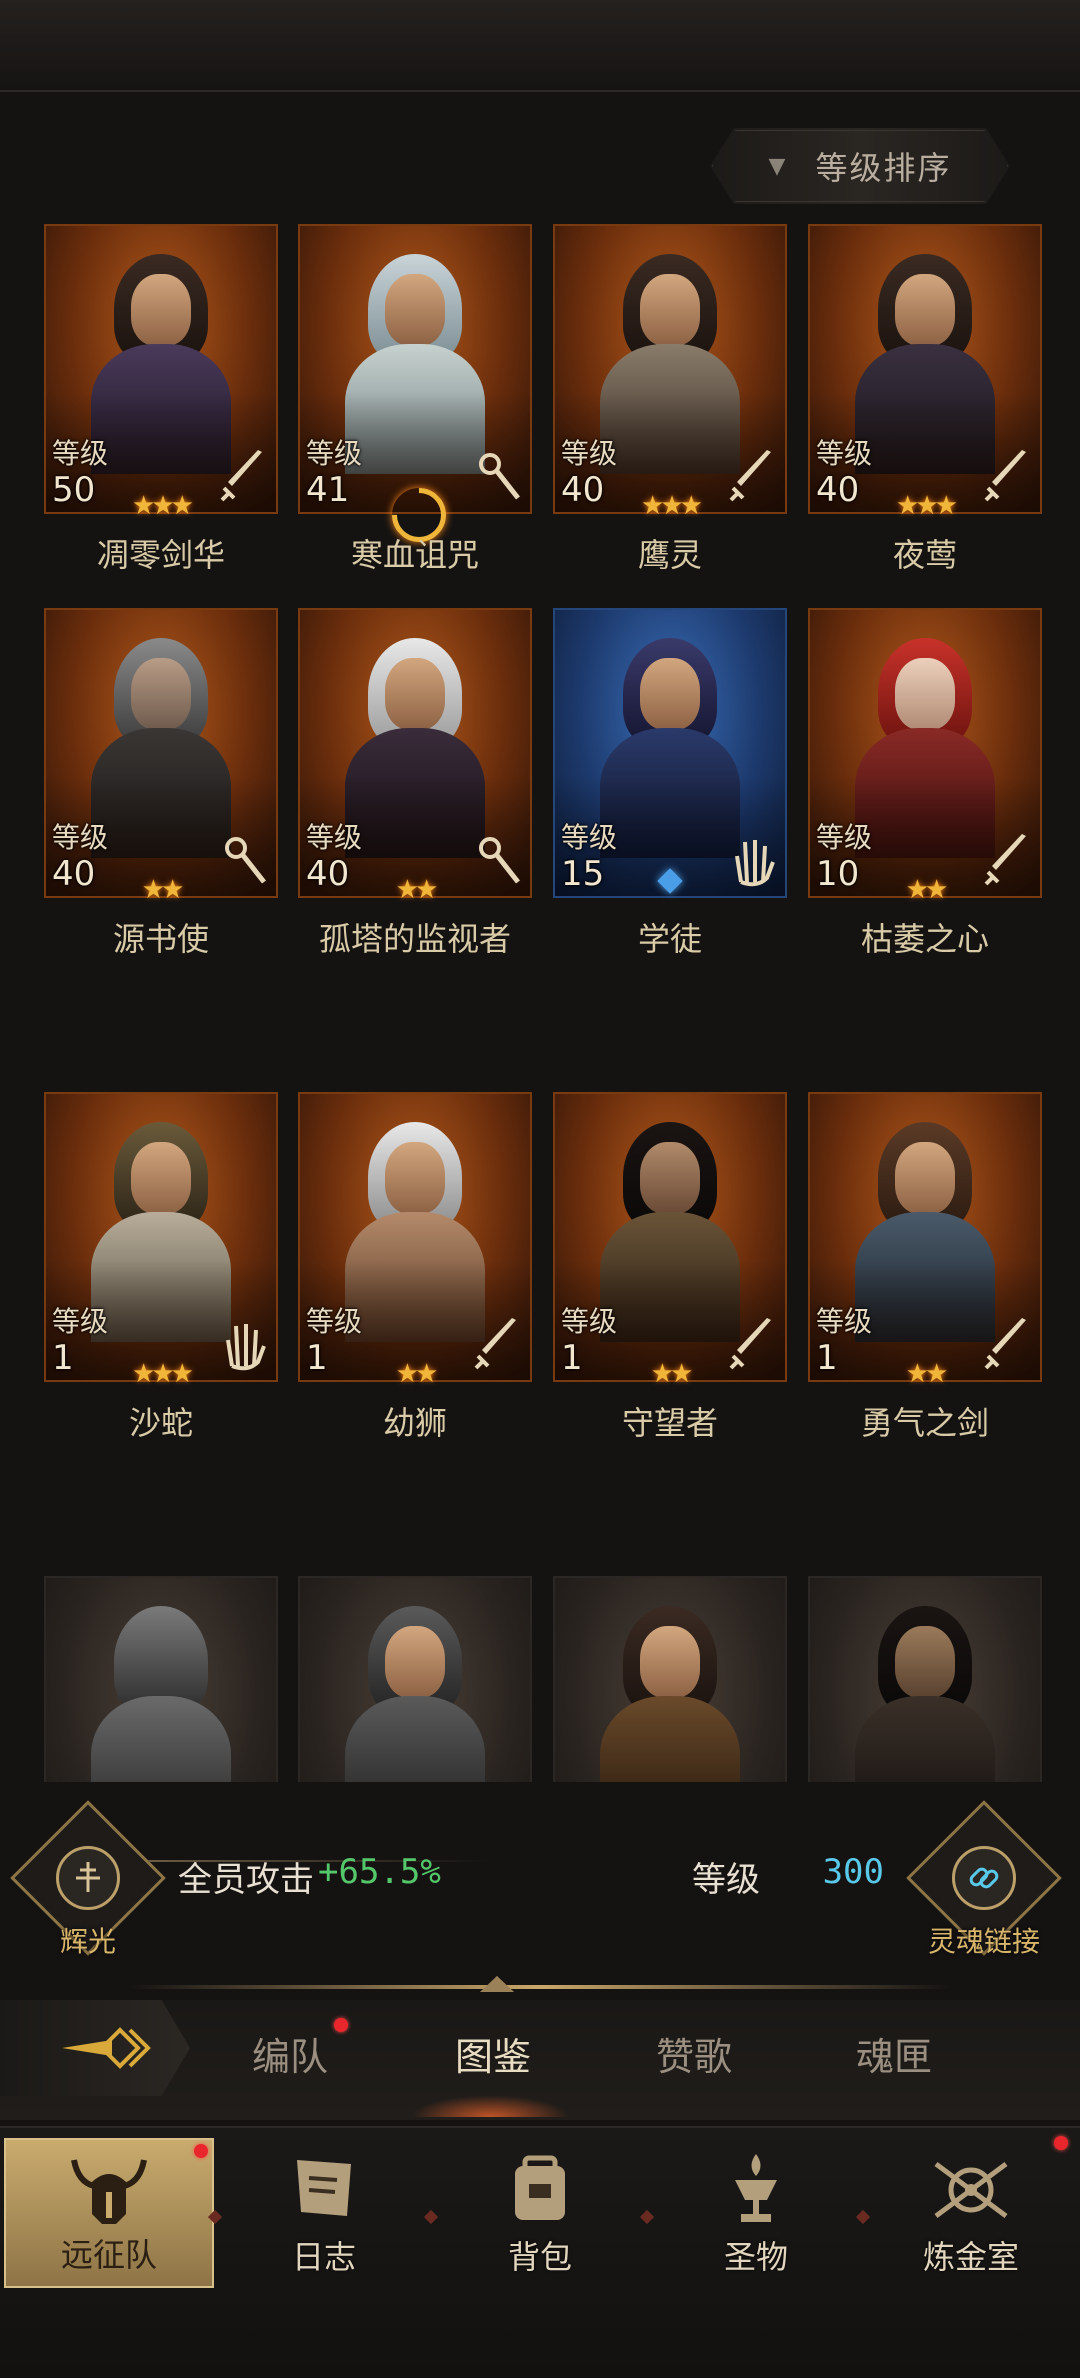 This screenshot has width=1080, height=2378. Describe the element at coordinates (883, 168) in the screenshot. I see `sort-label: 等级排序` at that location.